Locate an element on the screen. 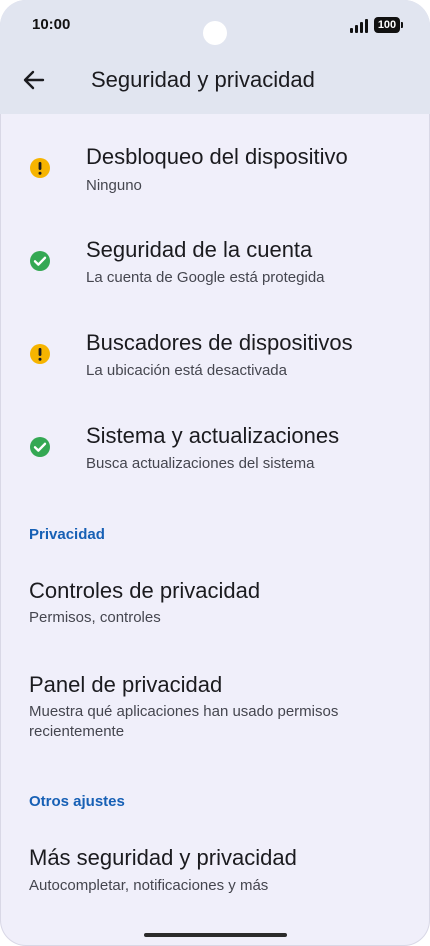 The height and width of the screenshot is (946, 430). item-title: Sistema y actualizaciones is located at coordinates (213, 435).